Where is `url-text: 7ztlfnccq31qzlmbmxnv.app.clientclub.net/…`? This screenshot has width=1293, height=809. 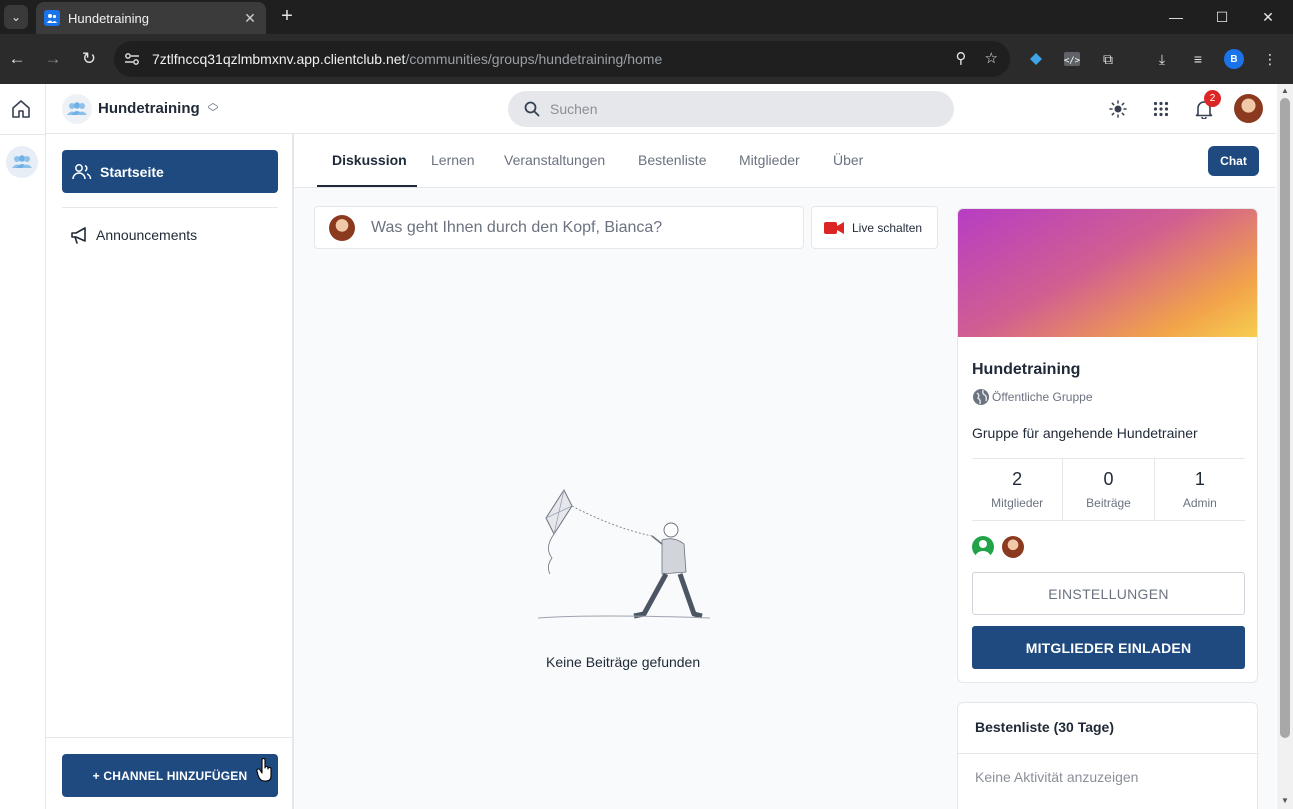
url-text: 7ztlfnccq31qzlmbmxnv.app.clientclub.net/… is located at coordinates (407, 59).